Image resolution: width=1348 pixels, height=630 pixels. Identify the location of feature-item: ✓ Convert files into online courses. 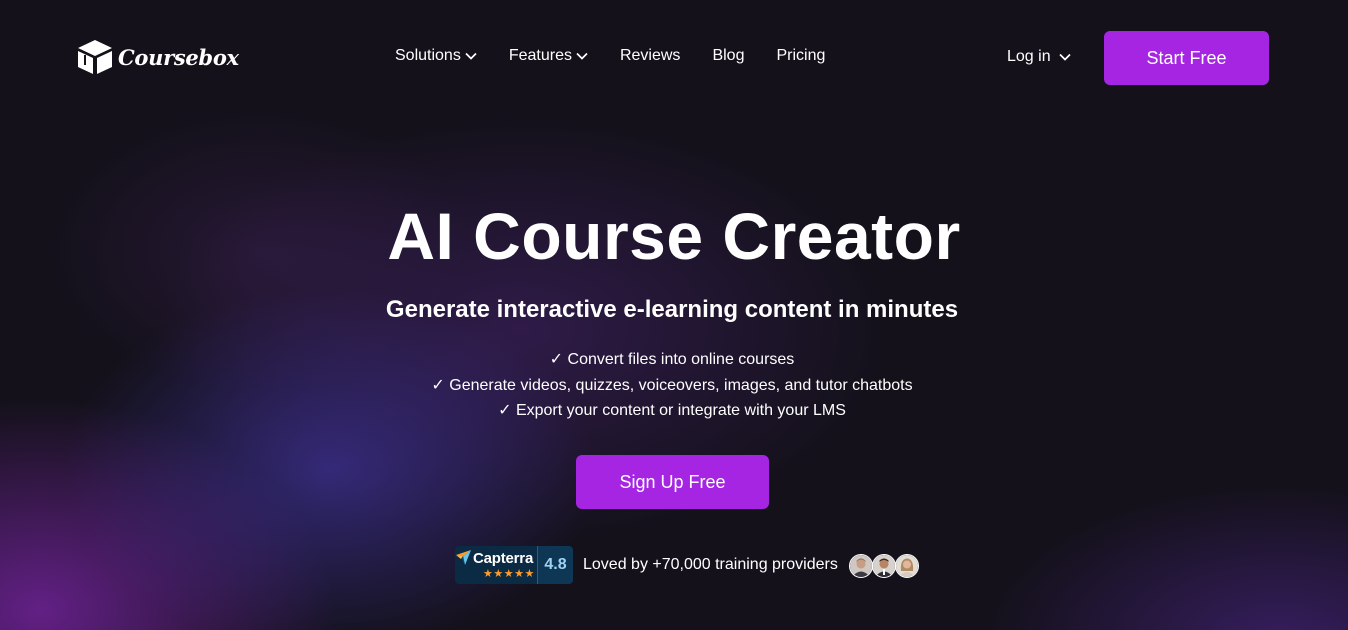
(672, 359).